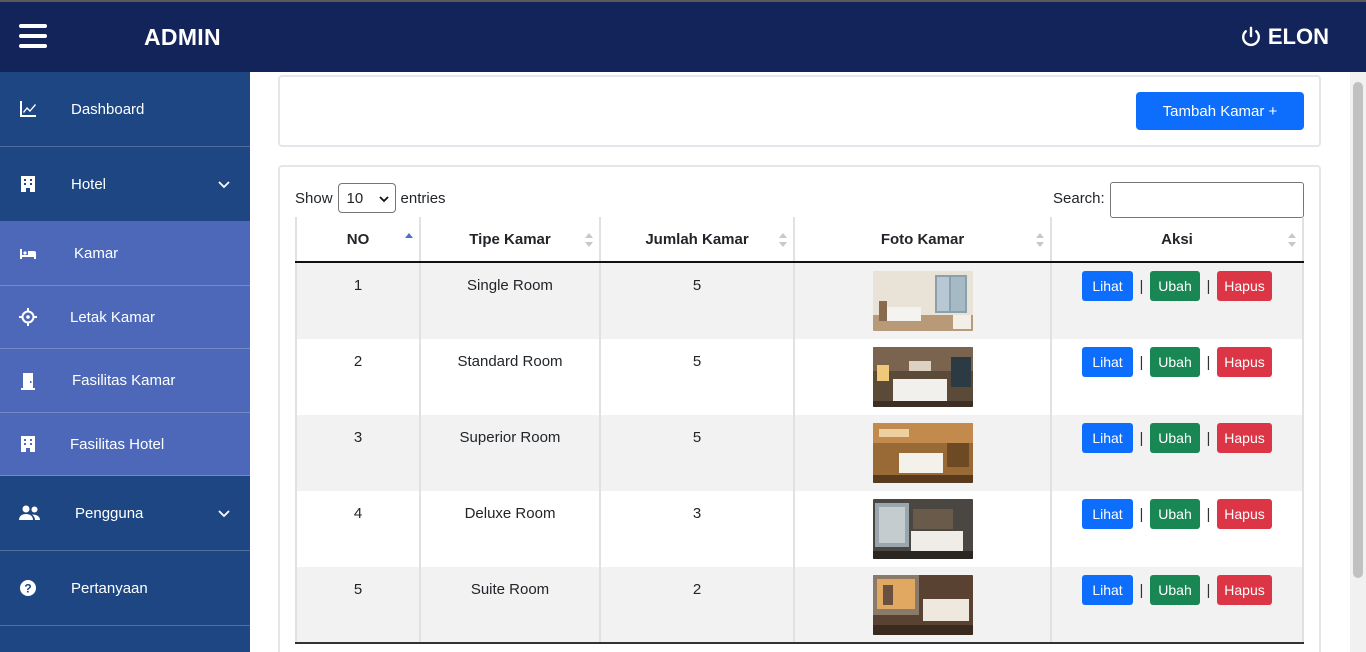 The height and width of the screenshot is (652, 1366). I want to click on building-icon, so click(28, 184).